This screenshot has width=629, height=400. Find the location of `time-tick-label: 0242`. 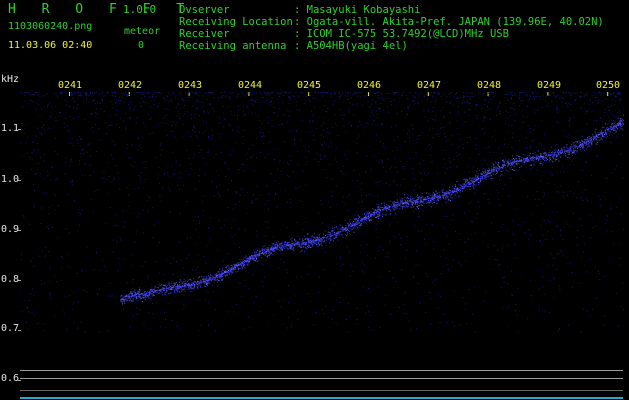

time-tick-label: 0242 is located at coordinates (130, 85).